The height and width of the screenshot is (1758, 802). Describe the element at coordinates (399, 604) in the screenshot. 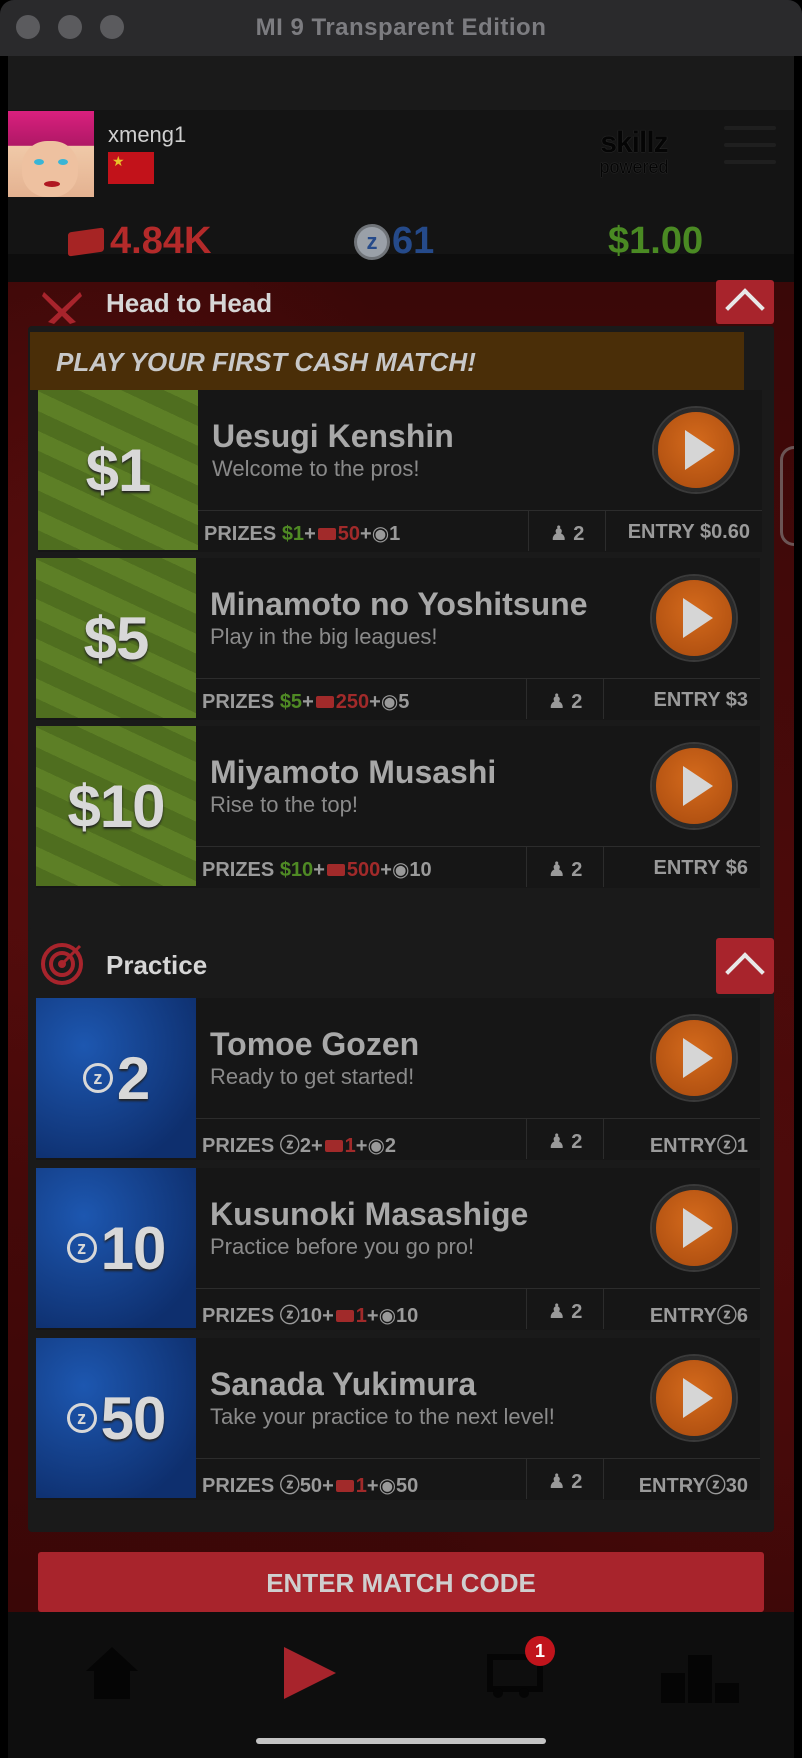

I see `match-name: Minamoto no Yoshitsune` at that location.